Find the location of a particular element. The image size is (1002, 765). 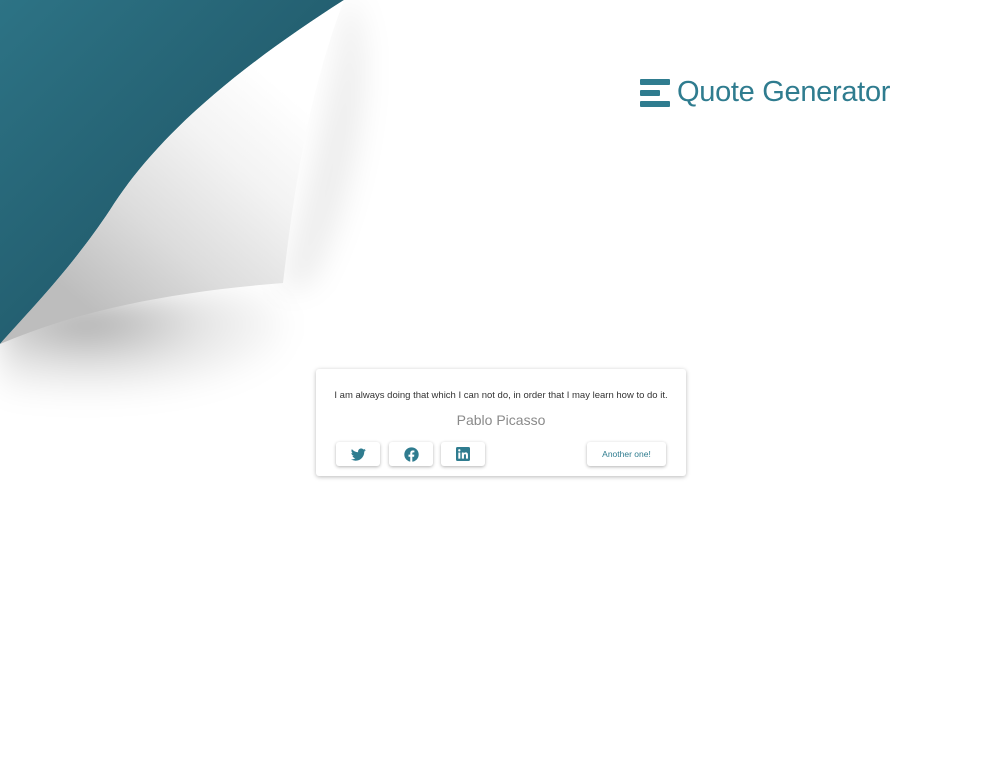

facebook-icon is located at coordinates (411, 454).